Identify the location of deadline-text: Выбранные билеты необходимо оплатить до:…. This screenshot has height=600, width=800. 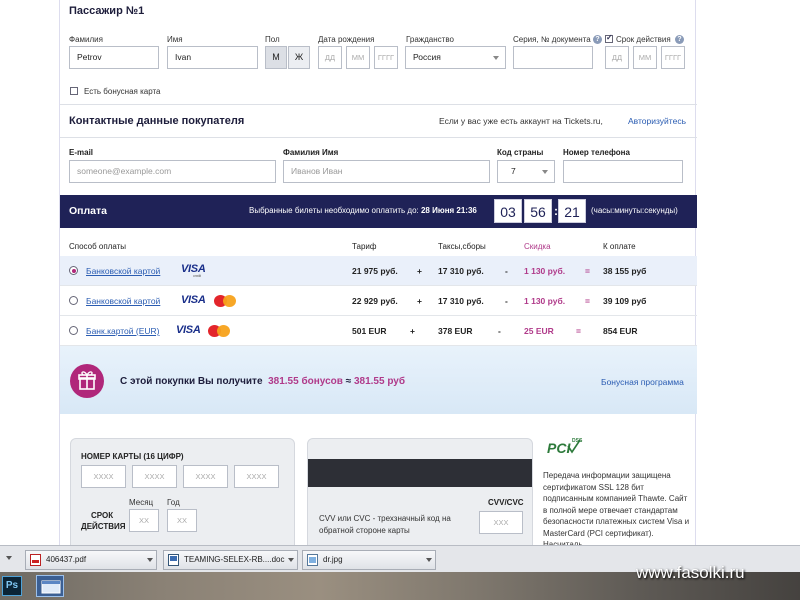
(363, 210).